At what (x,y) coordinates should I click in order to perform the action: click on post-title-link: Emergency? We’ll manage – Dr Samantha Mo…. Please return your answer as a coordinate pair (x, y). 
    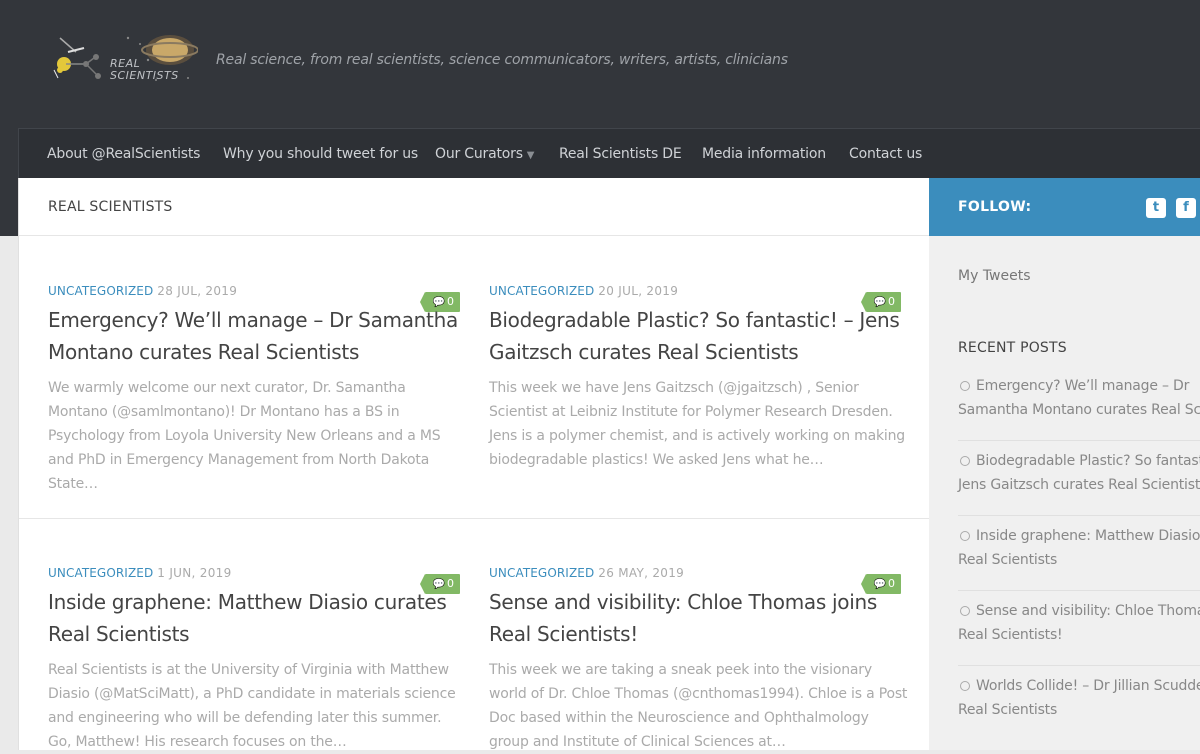
    Looking at the image, I should click on (258, 336).